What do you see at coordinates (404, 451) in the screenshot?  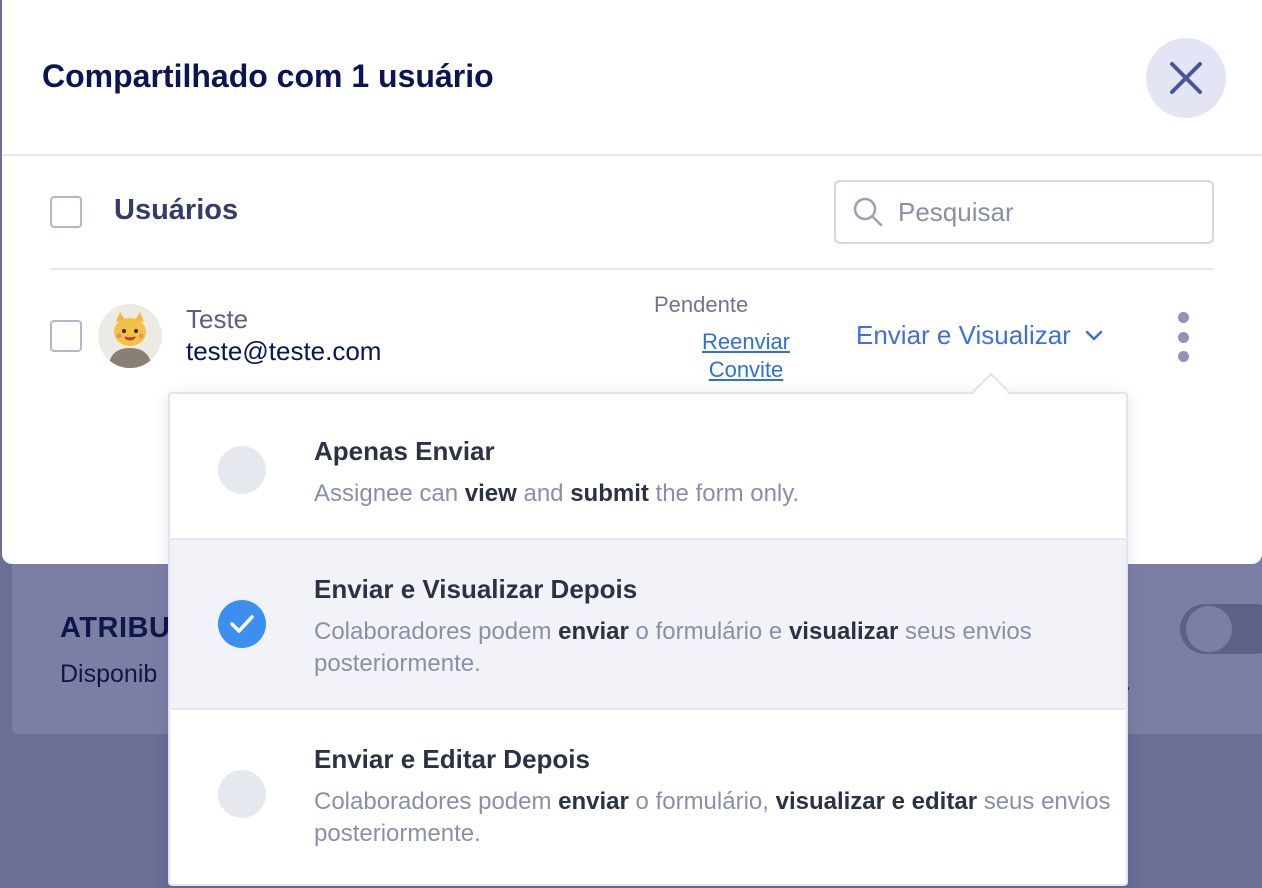 I see `permission-option-title: Apenas Enviar` at bounding box center [404, 451].